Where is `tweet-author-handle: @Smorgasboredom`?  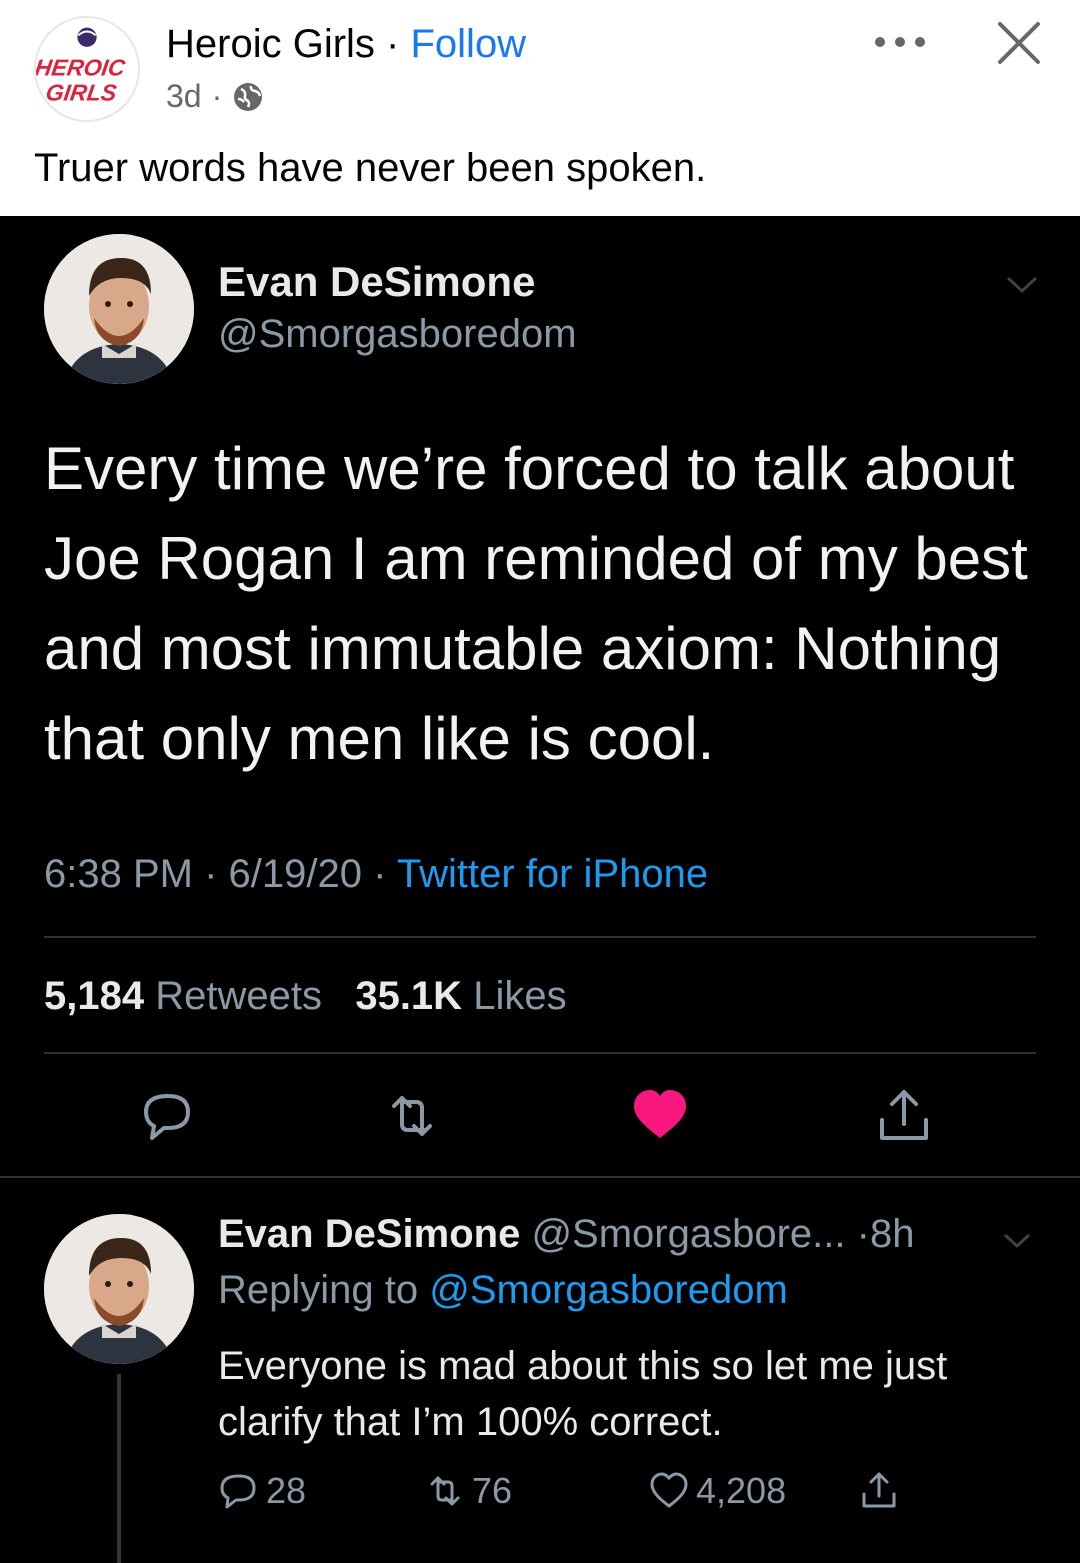
tweet-author-handle: @Smorgasboredom is located at coordinates (397, 334).